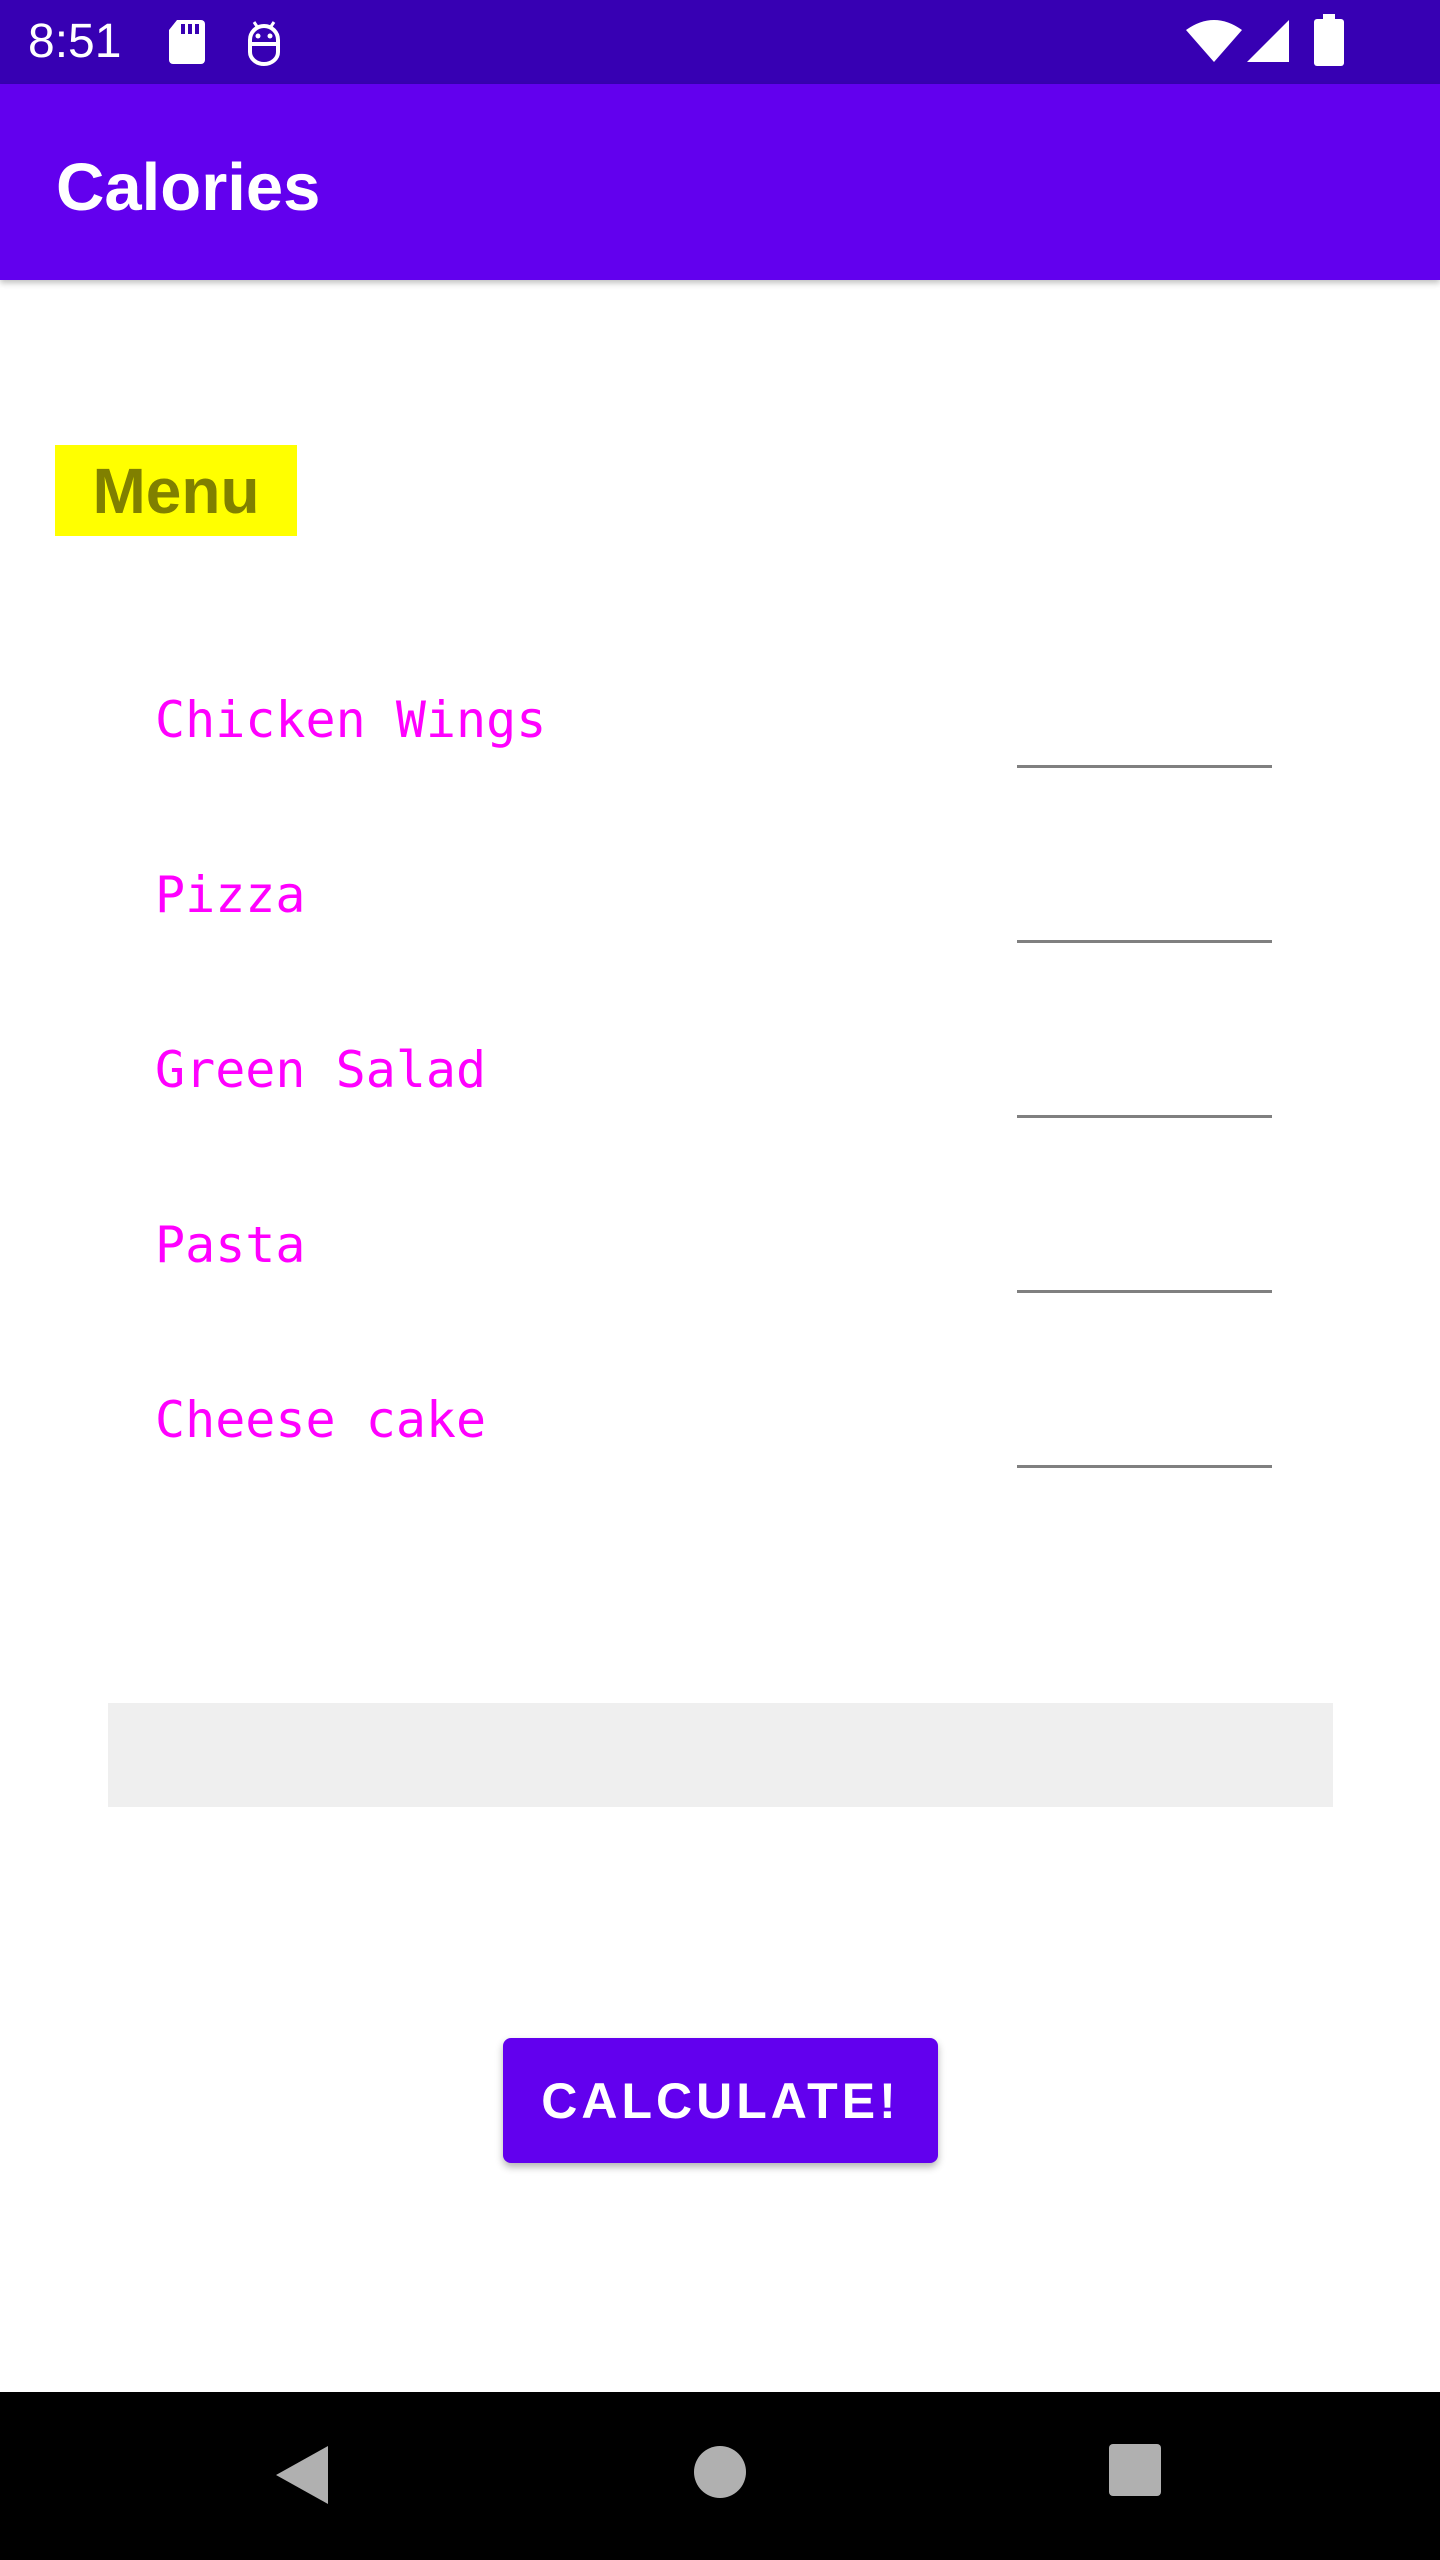  What do you see at coordinates (230, 1245) in the screenshot?
I see `food-name-label: Pasta` at bounding box center [230, 1245].